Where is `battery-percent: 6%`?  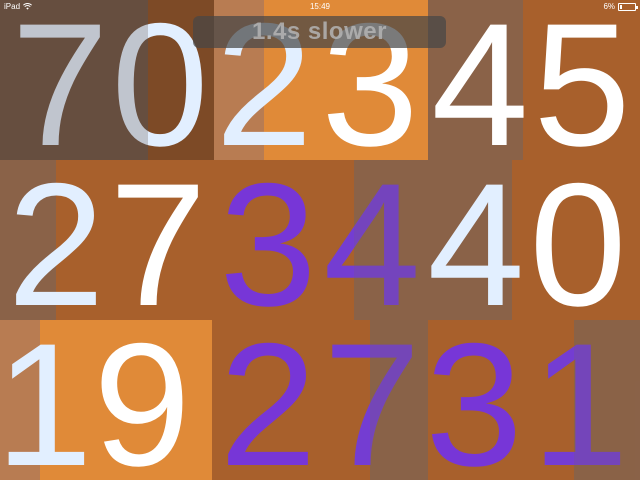
battery-percent: 6% is located at coordinates (609, 6).